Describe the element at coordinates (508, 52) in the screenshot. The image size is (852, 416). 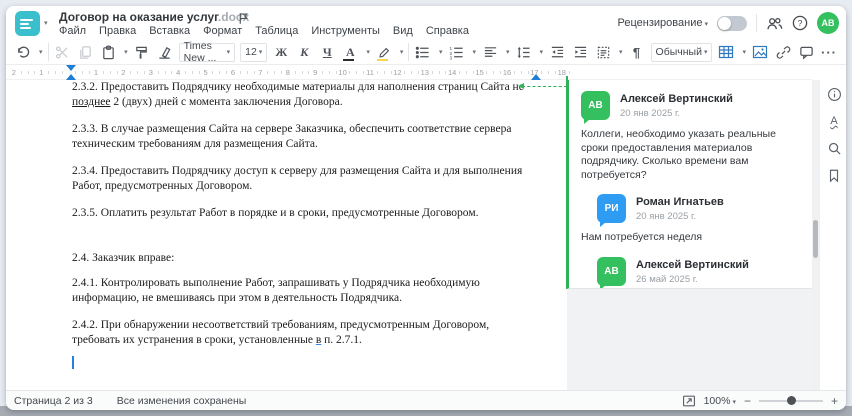
I see `align-caret-icon: ▾` at that location.